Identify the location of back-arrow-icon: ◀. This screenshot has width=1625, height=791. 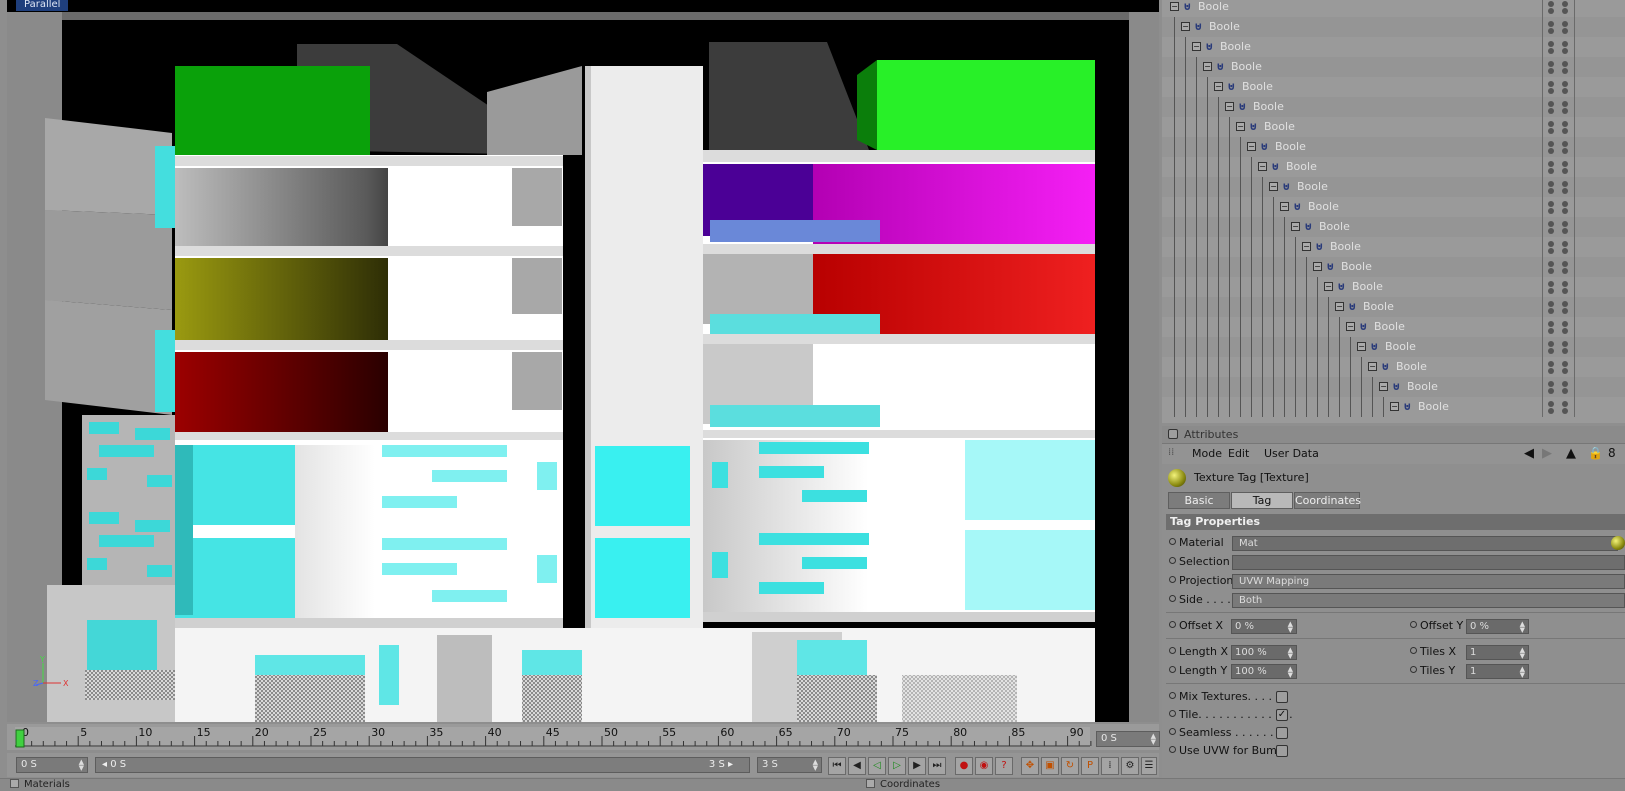
(1529, 453).